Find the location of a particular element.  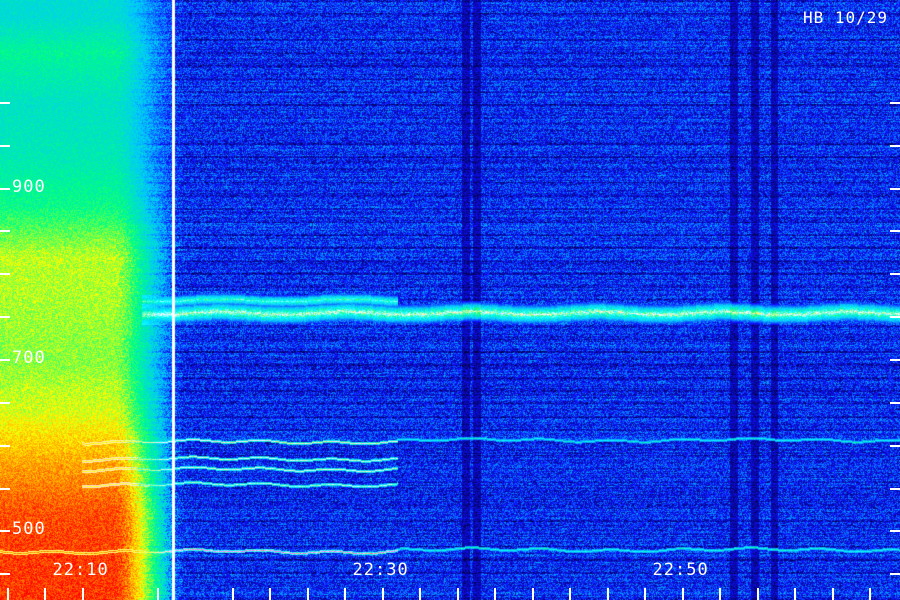

y-axis-tick-label: 900 is located at coordinates (29, 186).